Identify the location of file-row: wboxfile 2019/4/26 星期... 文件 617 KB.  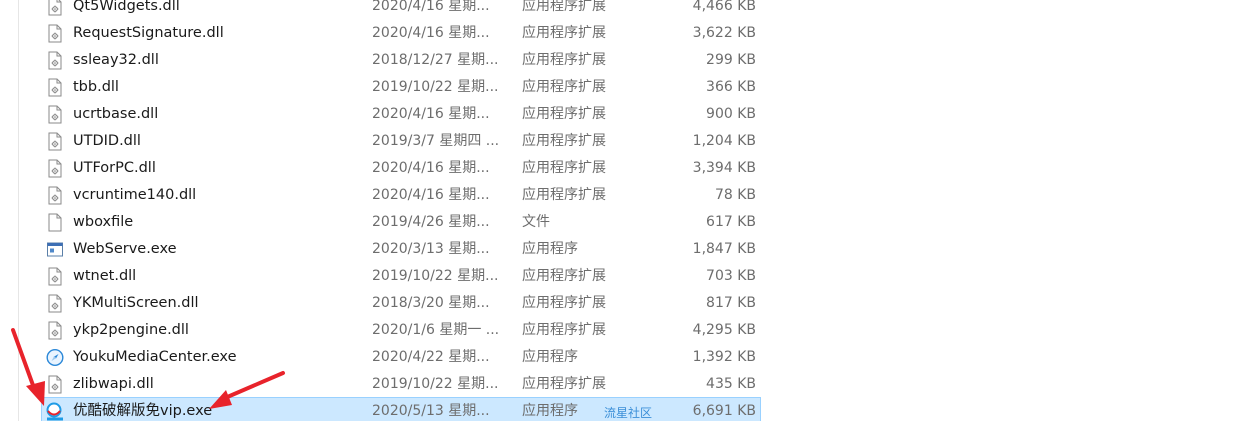
(401, 222).